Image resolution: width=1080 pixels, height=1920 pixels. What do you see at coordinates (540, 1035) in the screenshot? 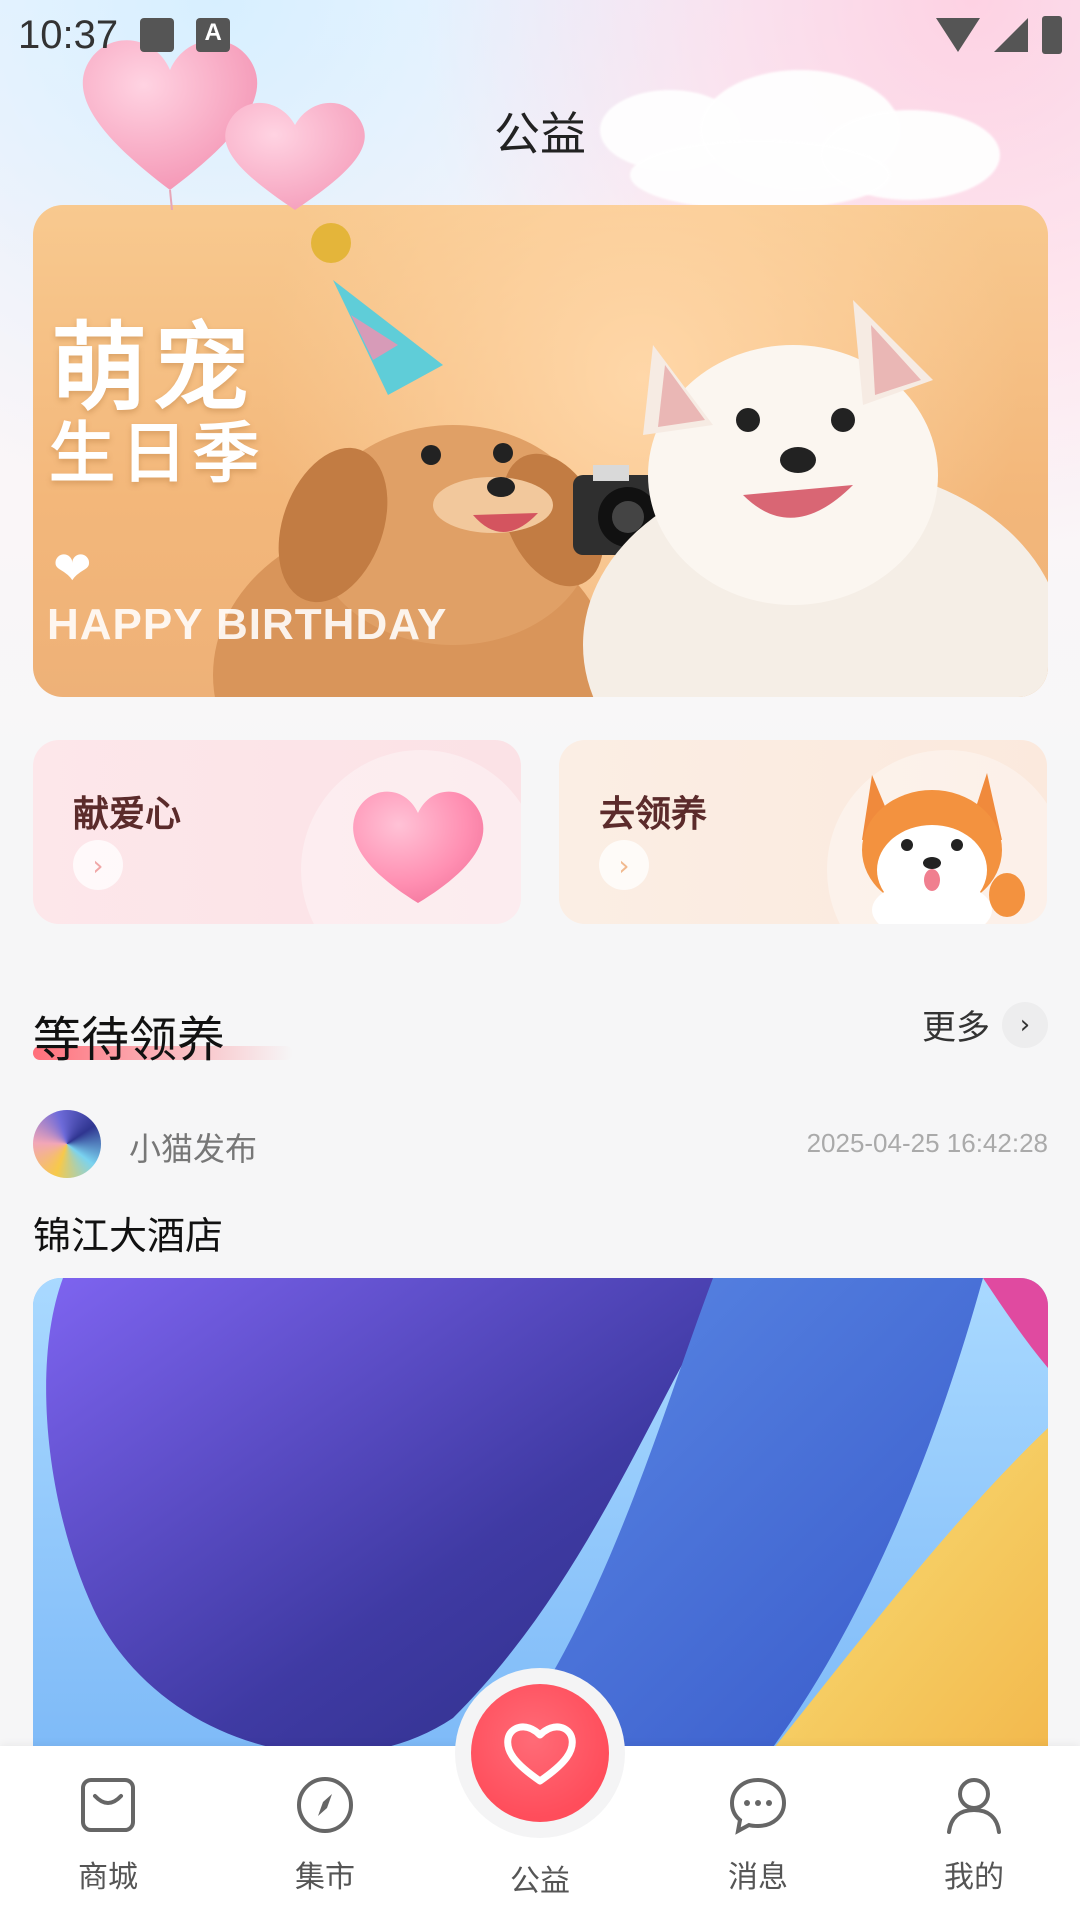
I see `section-header: 等待领养 更多 ›` at bounding box center [540, 1035].